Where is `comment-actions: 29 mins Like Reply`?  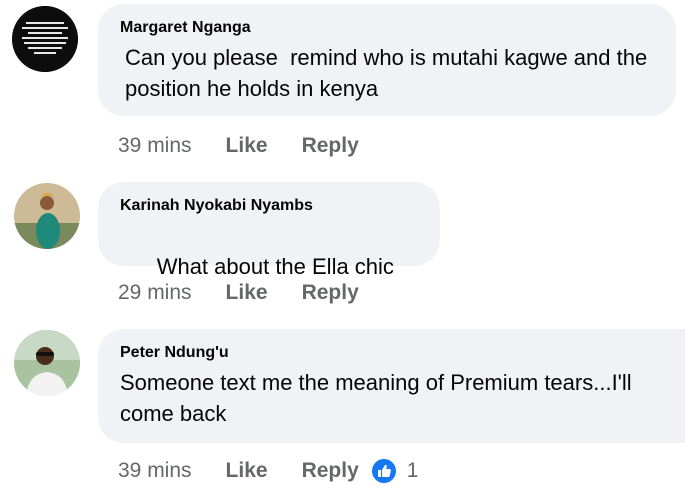
comment-actions: 29 mins Like Reply is located at coordinates (238, 293).